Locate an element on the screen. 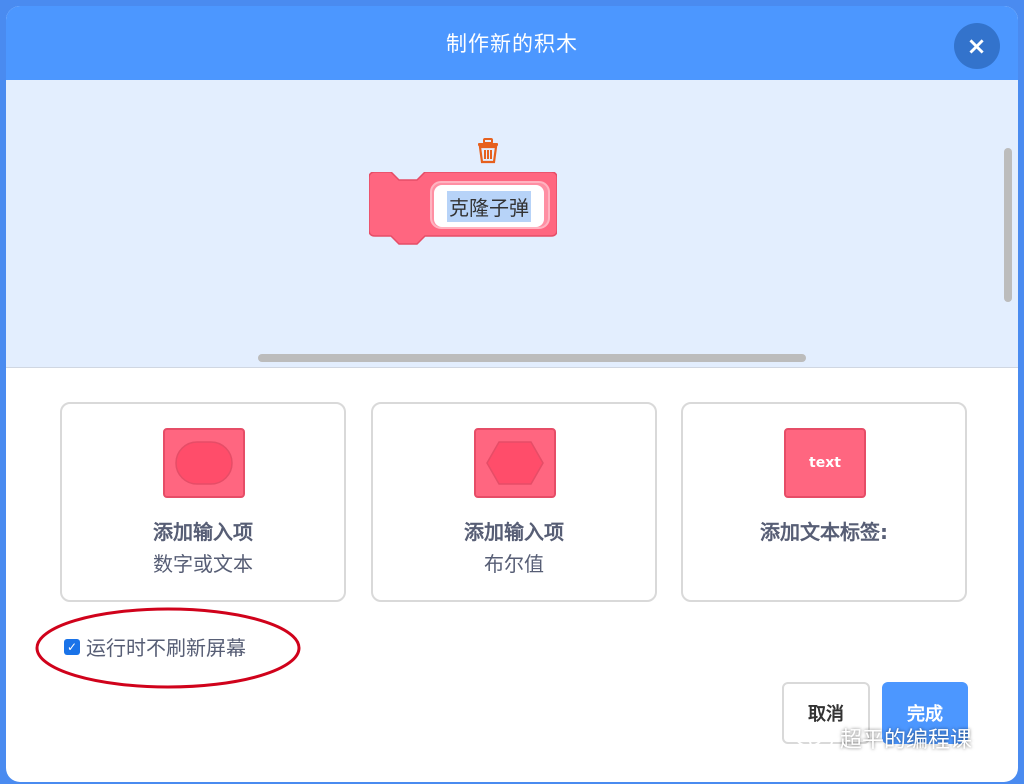 This screenshot has width=1024, height=784. watermark-text: 超平的编程课 is located at coordinates (906, 740).